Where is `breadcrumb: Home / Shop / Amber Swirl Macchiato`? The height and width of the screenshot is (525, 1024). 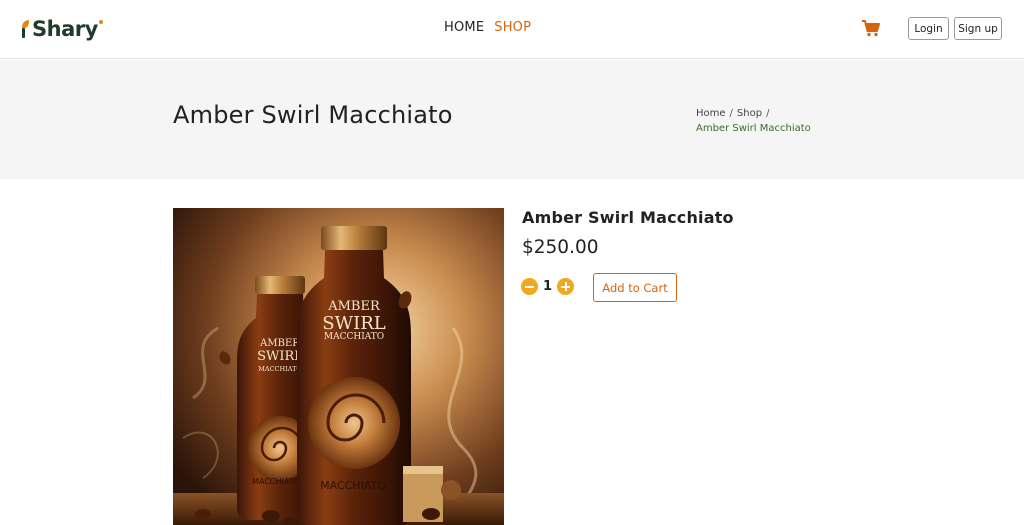
breadcrumb: Home / Shop / Amber Swirl Macchiato is located at coordinates (766, 121).